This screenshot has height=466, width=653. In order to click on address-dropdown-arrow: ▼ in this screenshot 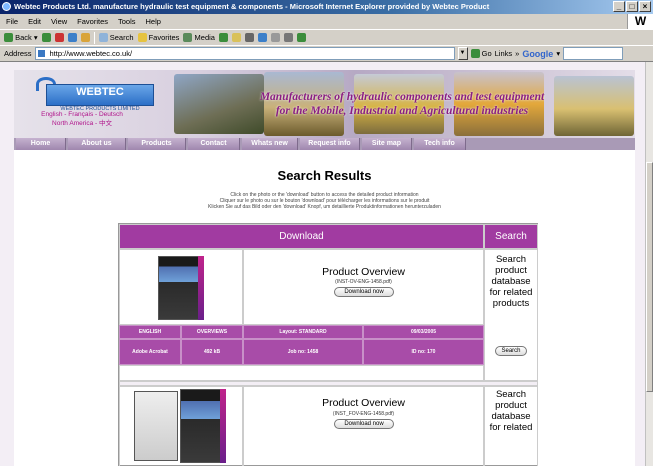, I will do `click(462, 53)`.